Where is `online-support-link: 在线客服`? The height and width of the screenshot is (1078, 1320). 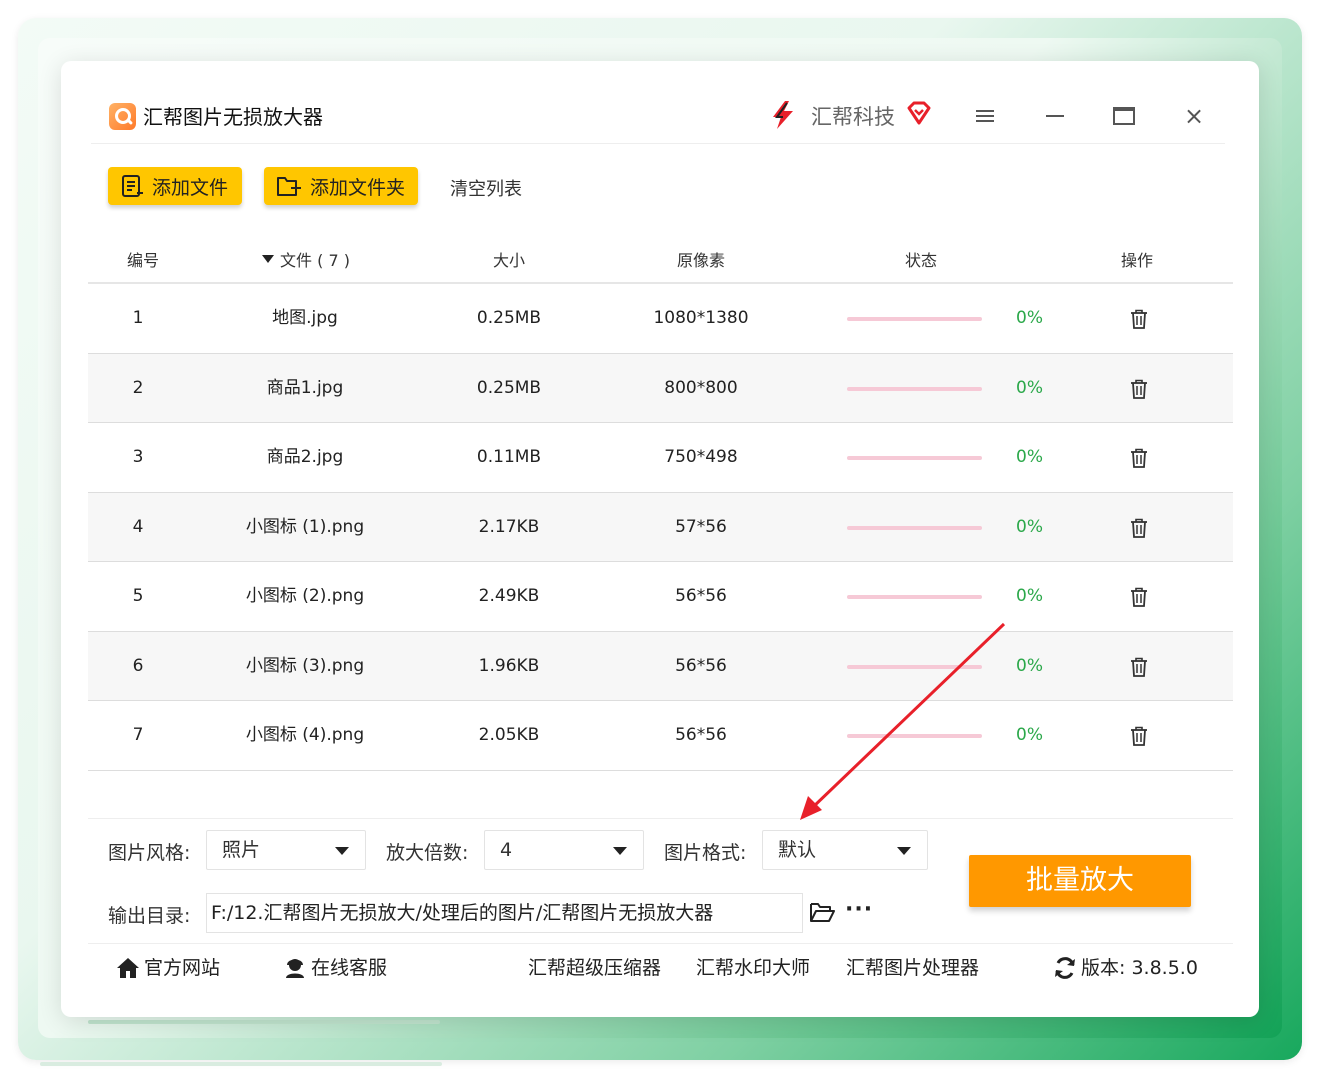
online-support-link: 在线客服 is located at coordinates (335, 968).